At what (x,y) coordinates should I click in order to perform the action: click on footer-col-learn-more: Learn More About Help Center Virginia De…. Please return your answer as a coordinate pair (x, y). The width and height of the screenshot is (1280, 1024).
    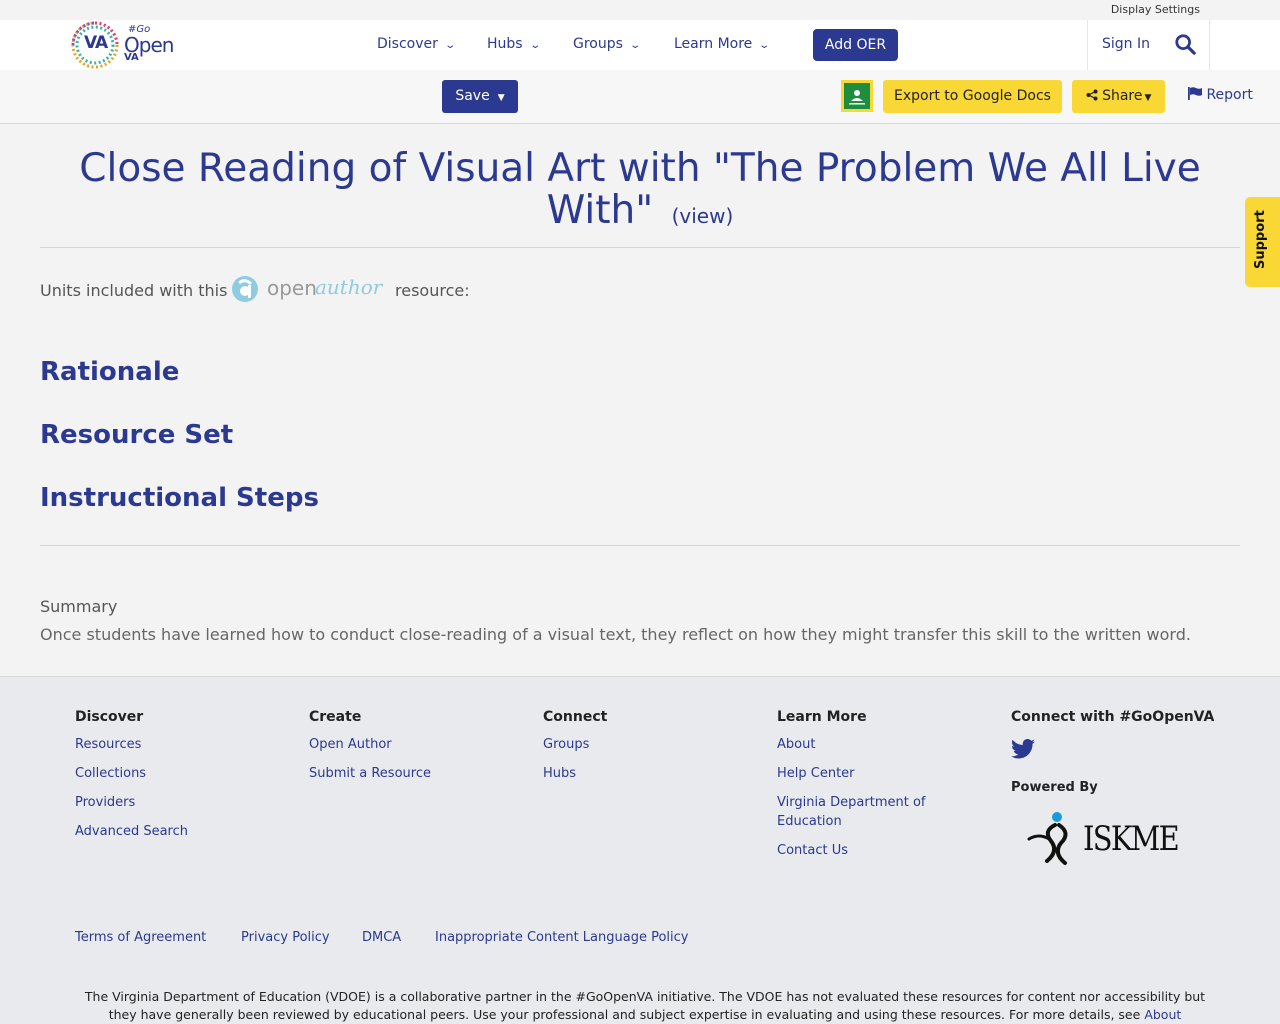
    Looking at the image, I should click on (862, 789).